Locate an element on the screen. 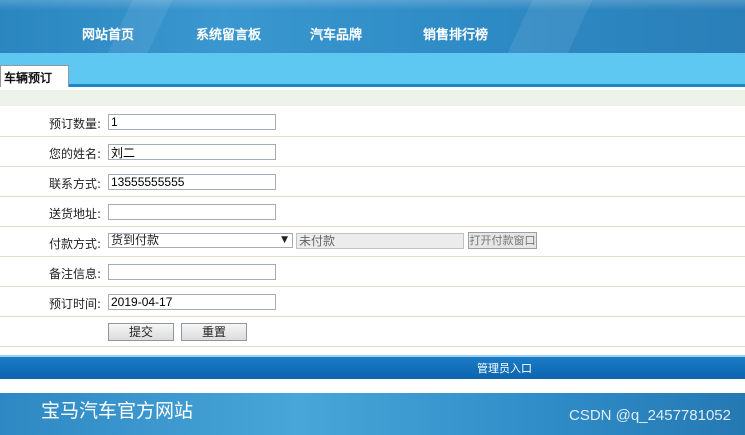 The image size is (745, 435). nav-decoration is located at coordinates (550, 26).